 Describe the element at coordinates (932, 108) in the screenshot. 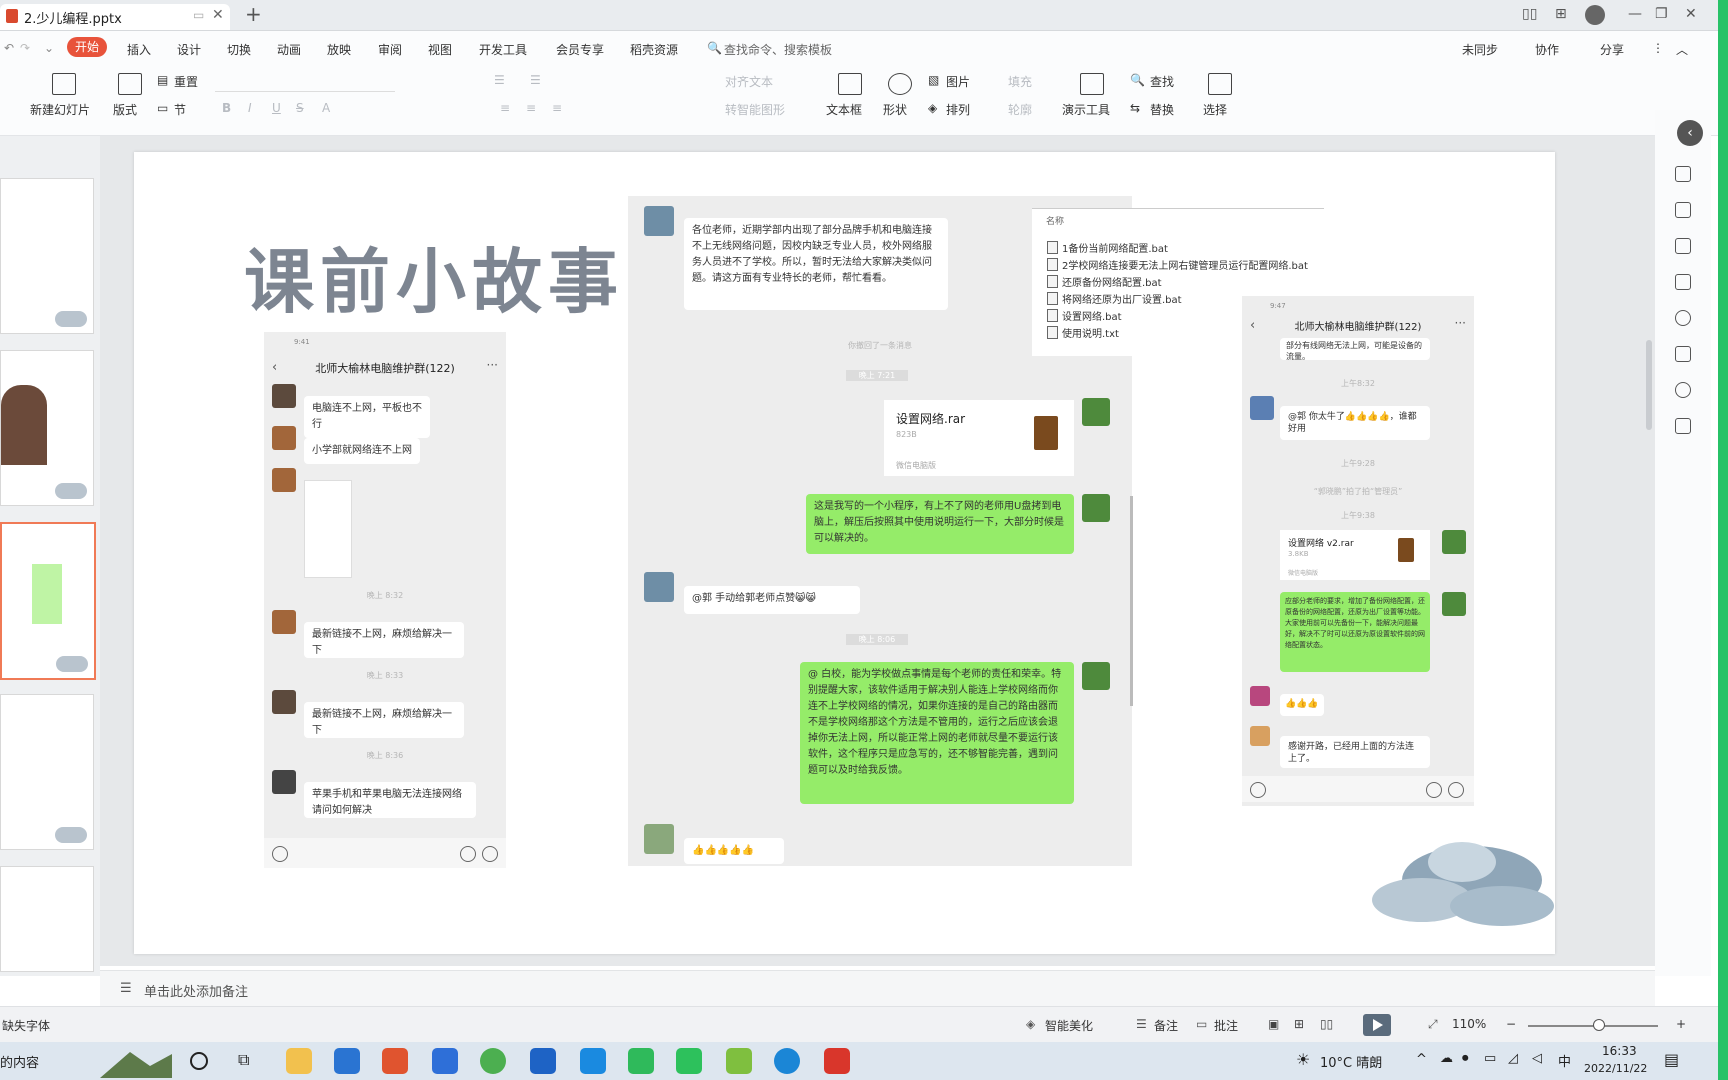

I see `arrange-icon: ◈` at that location.